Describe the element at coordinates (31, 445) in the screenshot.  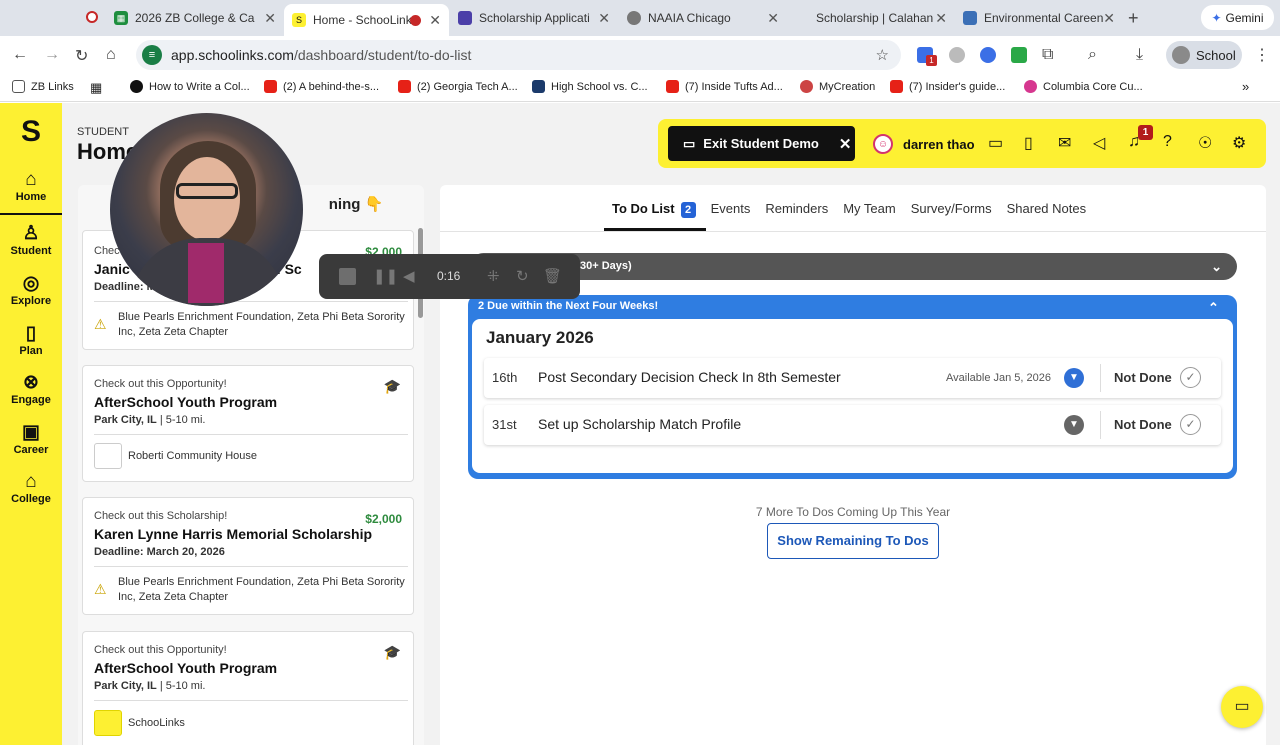
I see `sidebar-item-career: ▣ Career` at that location.